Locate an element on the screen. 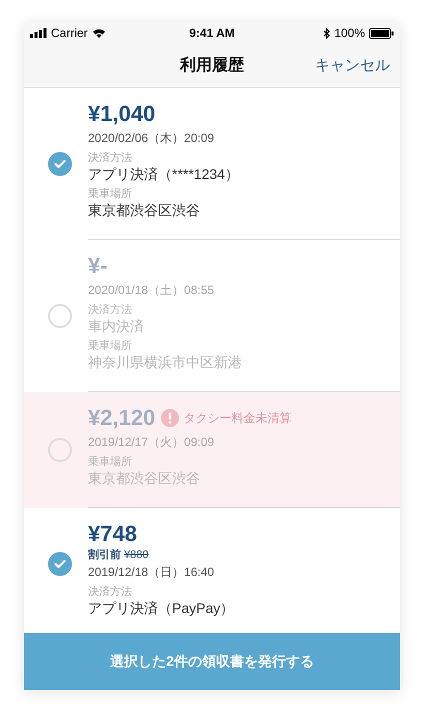 This screenshot has height=715, width=423. ride-datetime: 2020/02/06（木）20:09 is located at coordinates (152, 138).